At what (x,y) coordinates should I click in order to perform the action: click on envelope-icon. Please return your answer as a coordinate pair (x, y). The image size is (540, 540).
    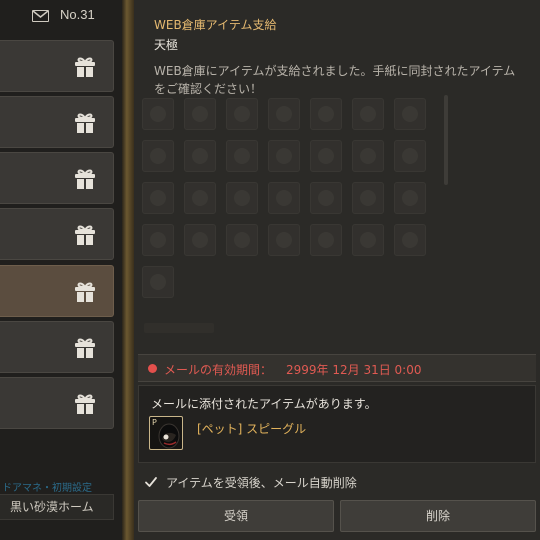
    Looking at the image, I should click on (40, 16).